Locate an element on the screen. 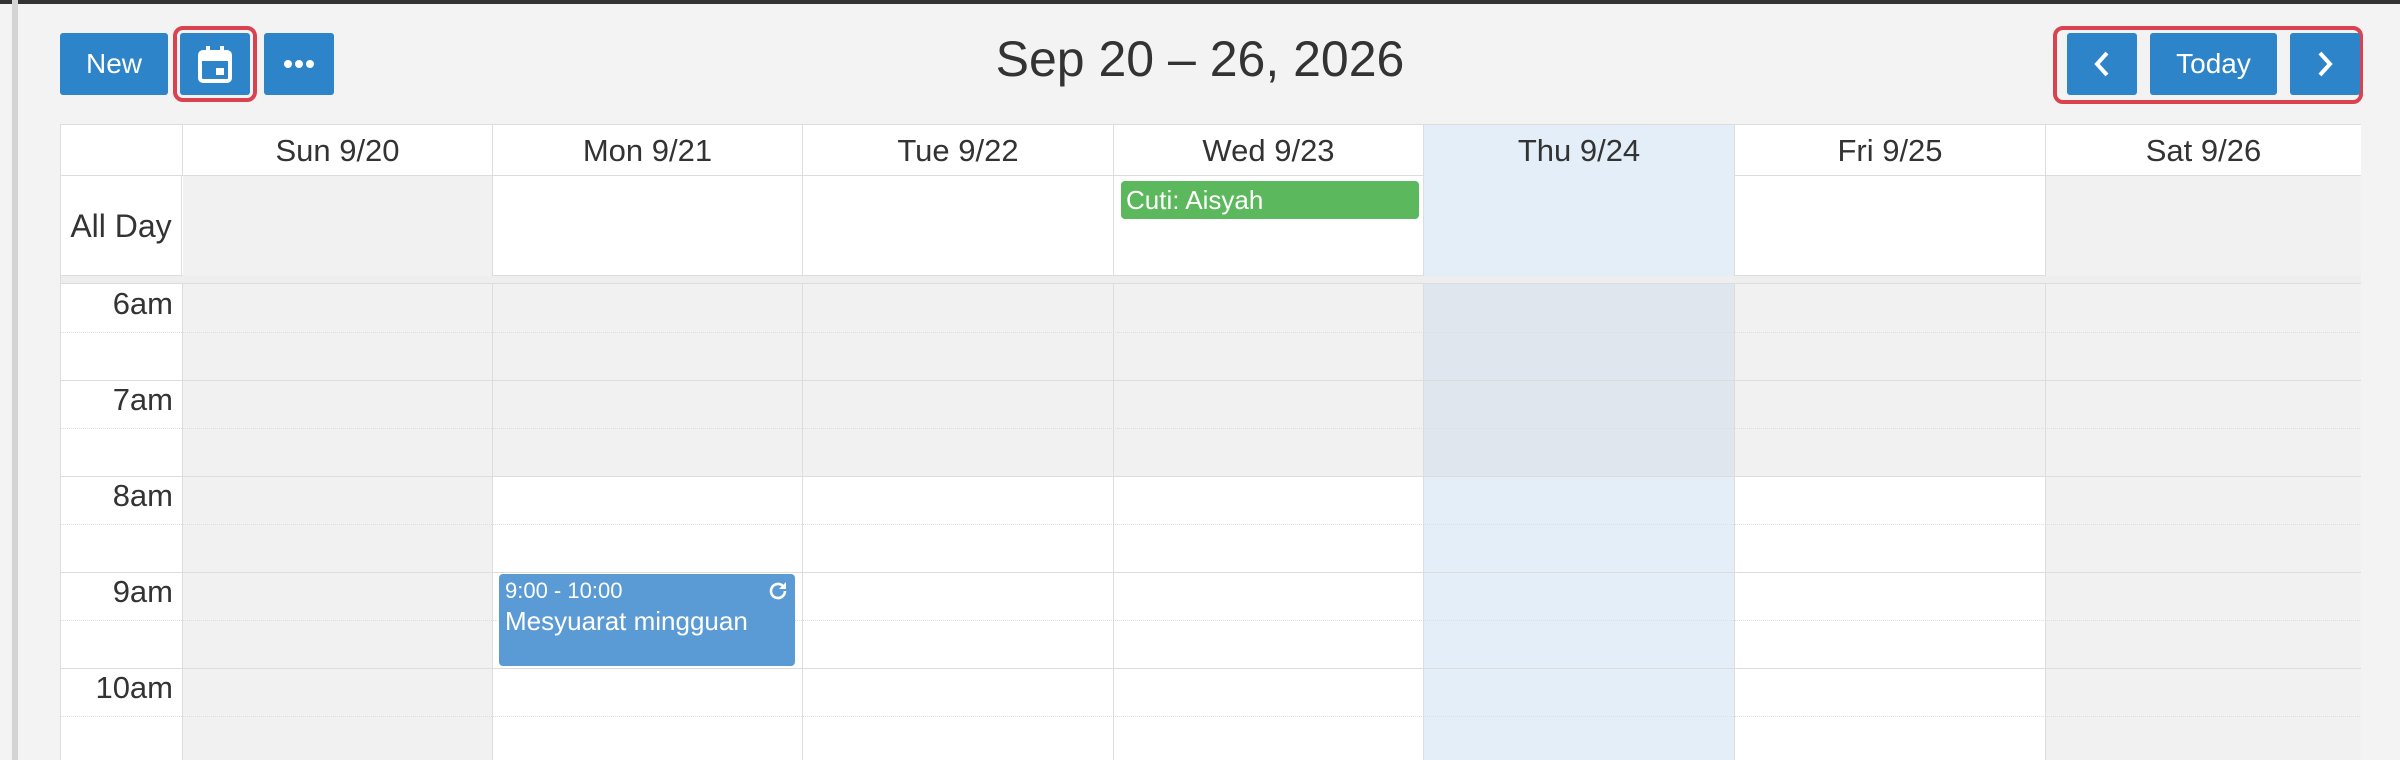 The height and width of the screenshot is (760, 2400). date-range-title: Sep 20 – 26, 2026 is located at coordinates (1200, 59).